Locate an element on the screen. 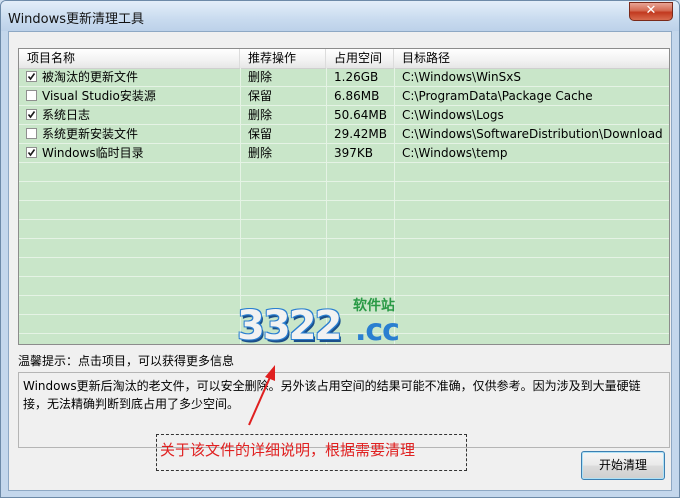 This screenshot has height=498, width=680. watermark-logo: 3322 软件站 .cc is located at coordinates (337, 321).